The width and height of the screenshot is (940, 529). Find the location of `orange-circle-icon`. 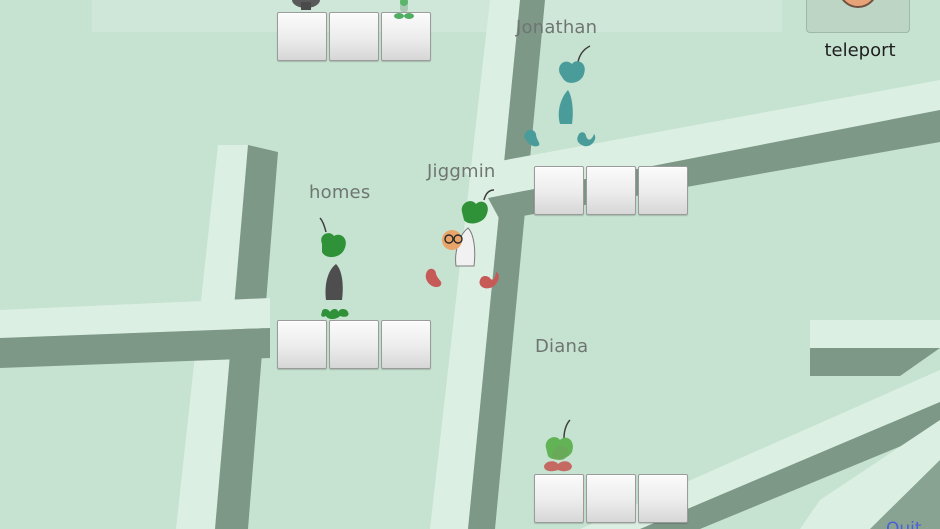

orange-circle-icon is located at coordinates (858, 4).